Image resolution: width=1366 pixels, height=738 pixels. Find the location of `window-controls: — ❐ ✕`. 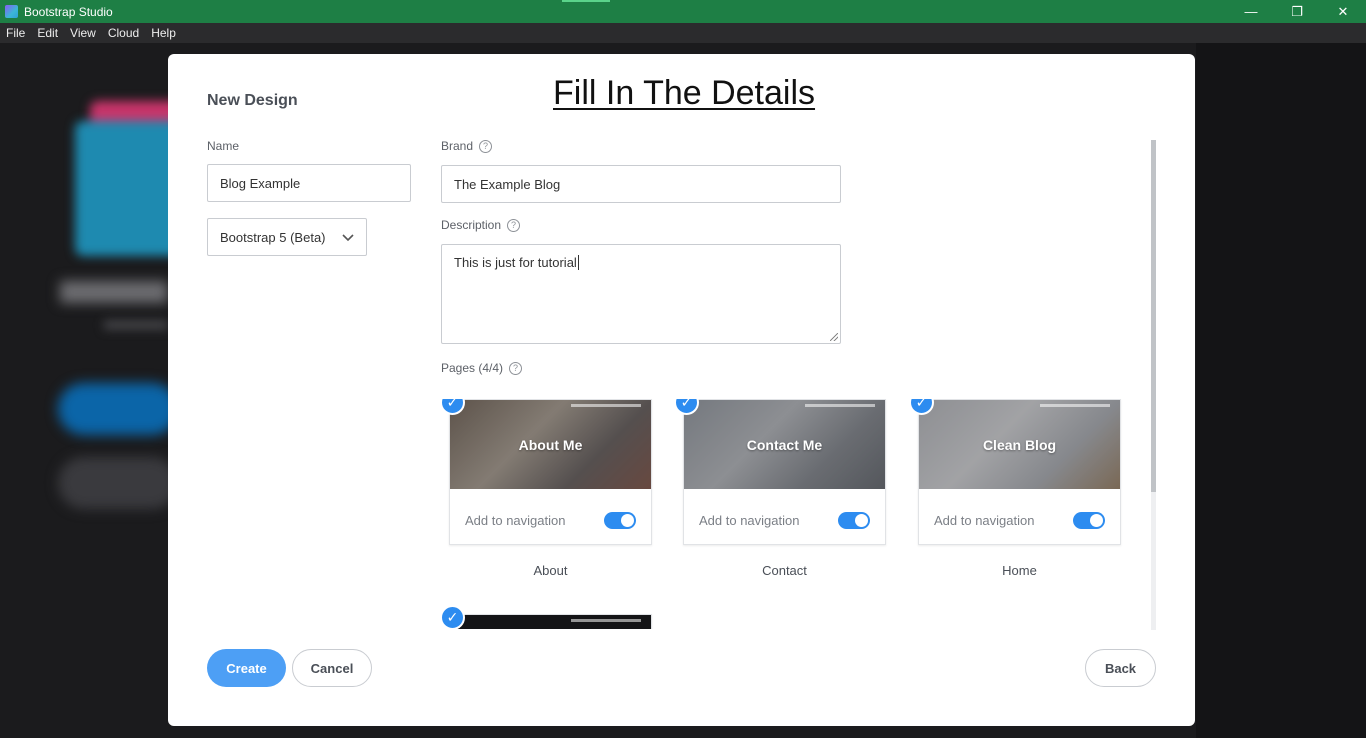

window-controls: — ❐ ✕ is located at coordinates (1297, 11).